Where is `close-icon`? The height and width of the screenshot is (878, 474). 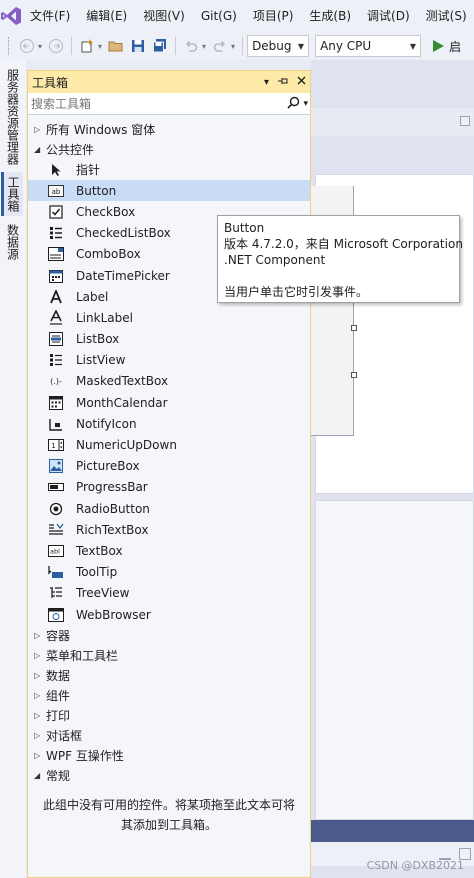 close-icon is located at coordinates (301, 82).